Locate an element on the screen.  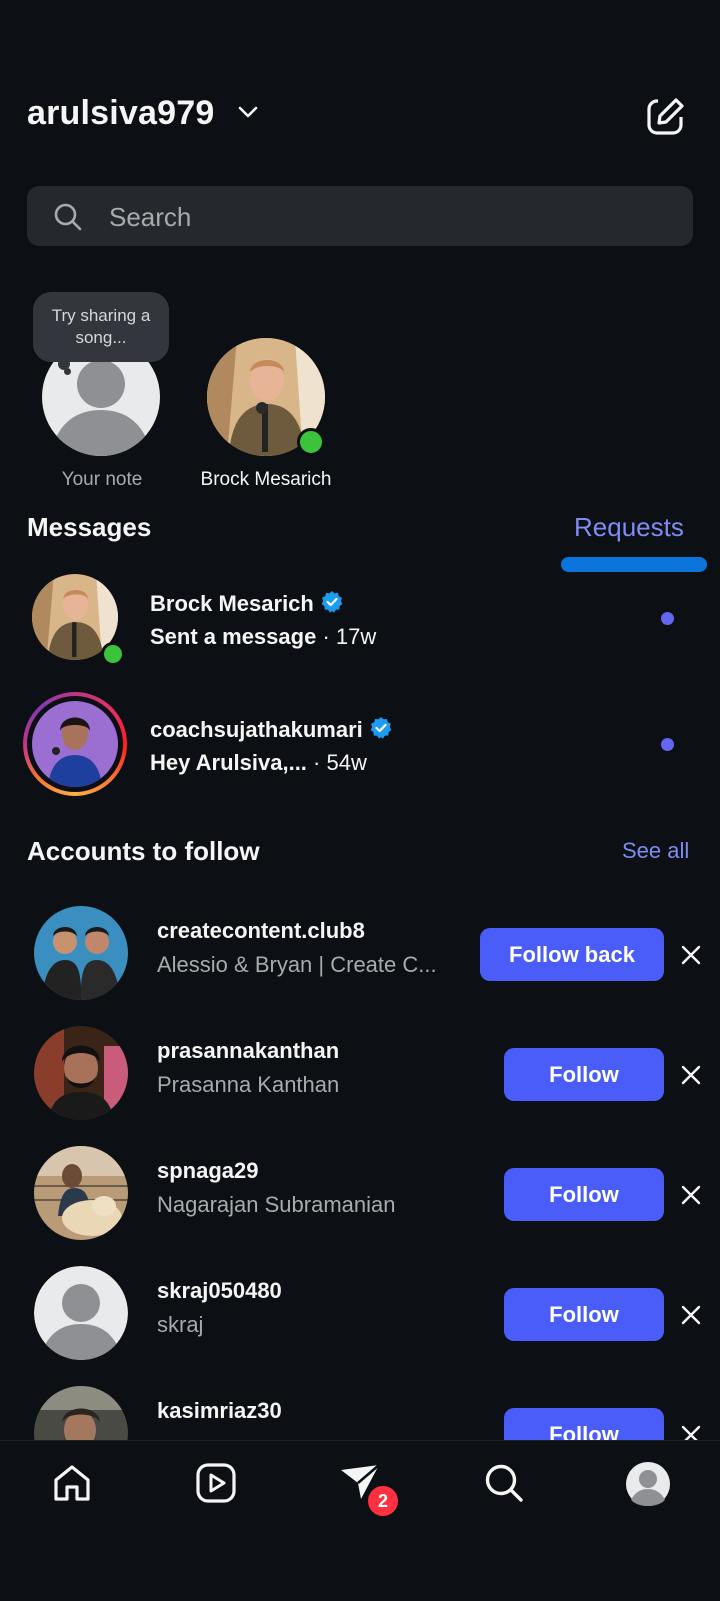
notification-badge: 2 is located at coordinates (383, 1501).